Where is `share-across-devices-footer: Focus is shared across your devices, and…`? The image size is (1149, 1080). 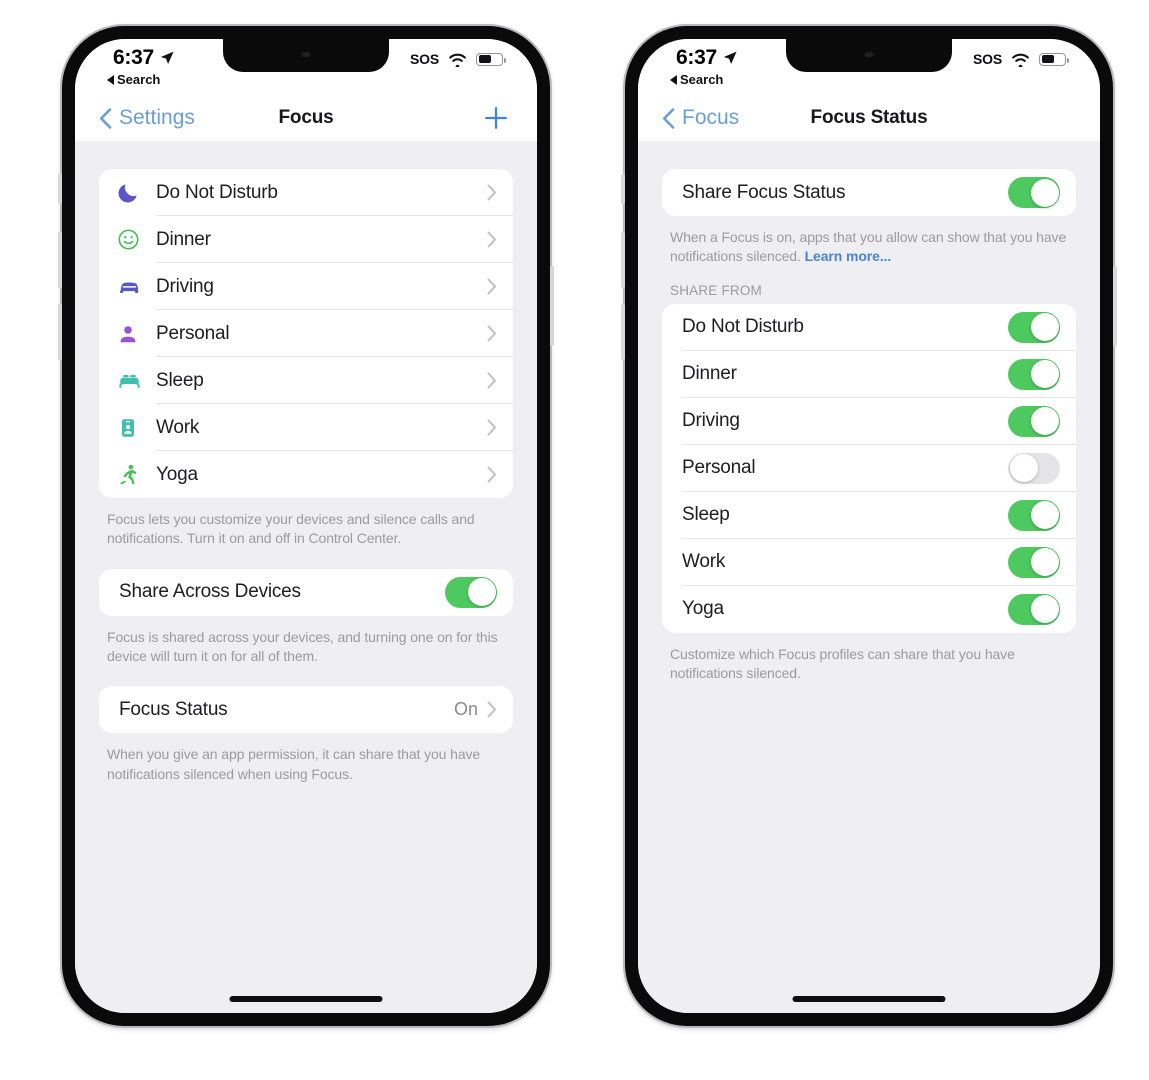 share-across-devices-footer: Focus is shared across your devices, and… is located at coordinates (302, 646).